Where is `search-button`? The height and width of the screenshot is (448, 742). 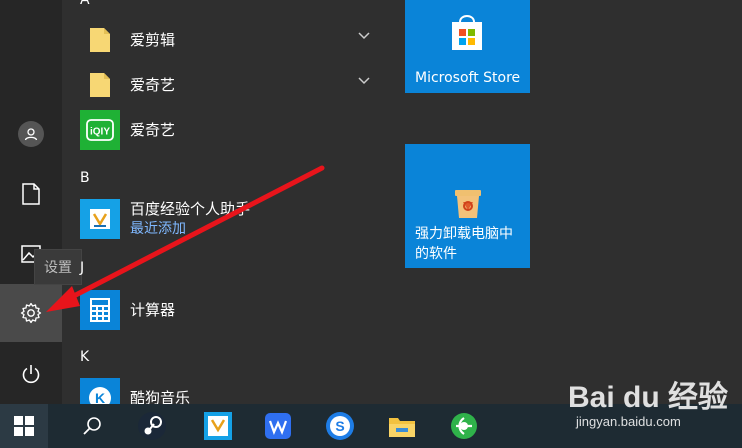 search-button is located at coordinates (92, 426).